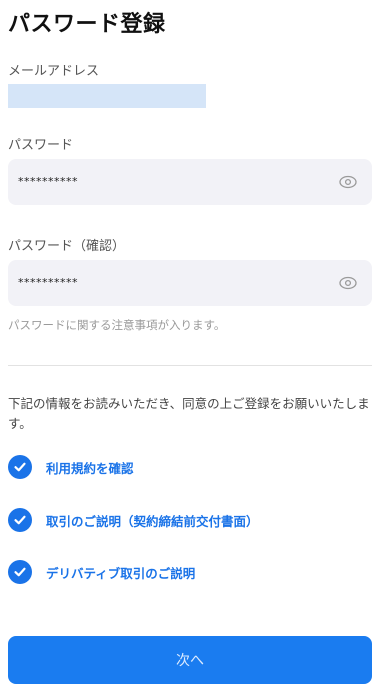 The height and width of the screenshot is (692, 380). Describe the element at coordinates (190, 283) in the screenshot. I see `password-confirm-field: **********` at that location.